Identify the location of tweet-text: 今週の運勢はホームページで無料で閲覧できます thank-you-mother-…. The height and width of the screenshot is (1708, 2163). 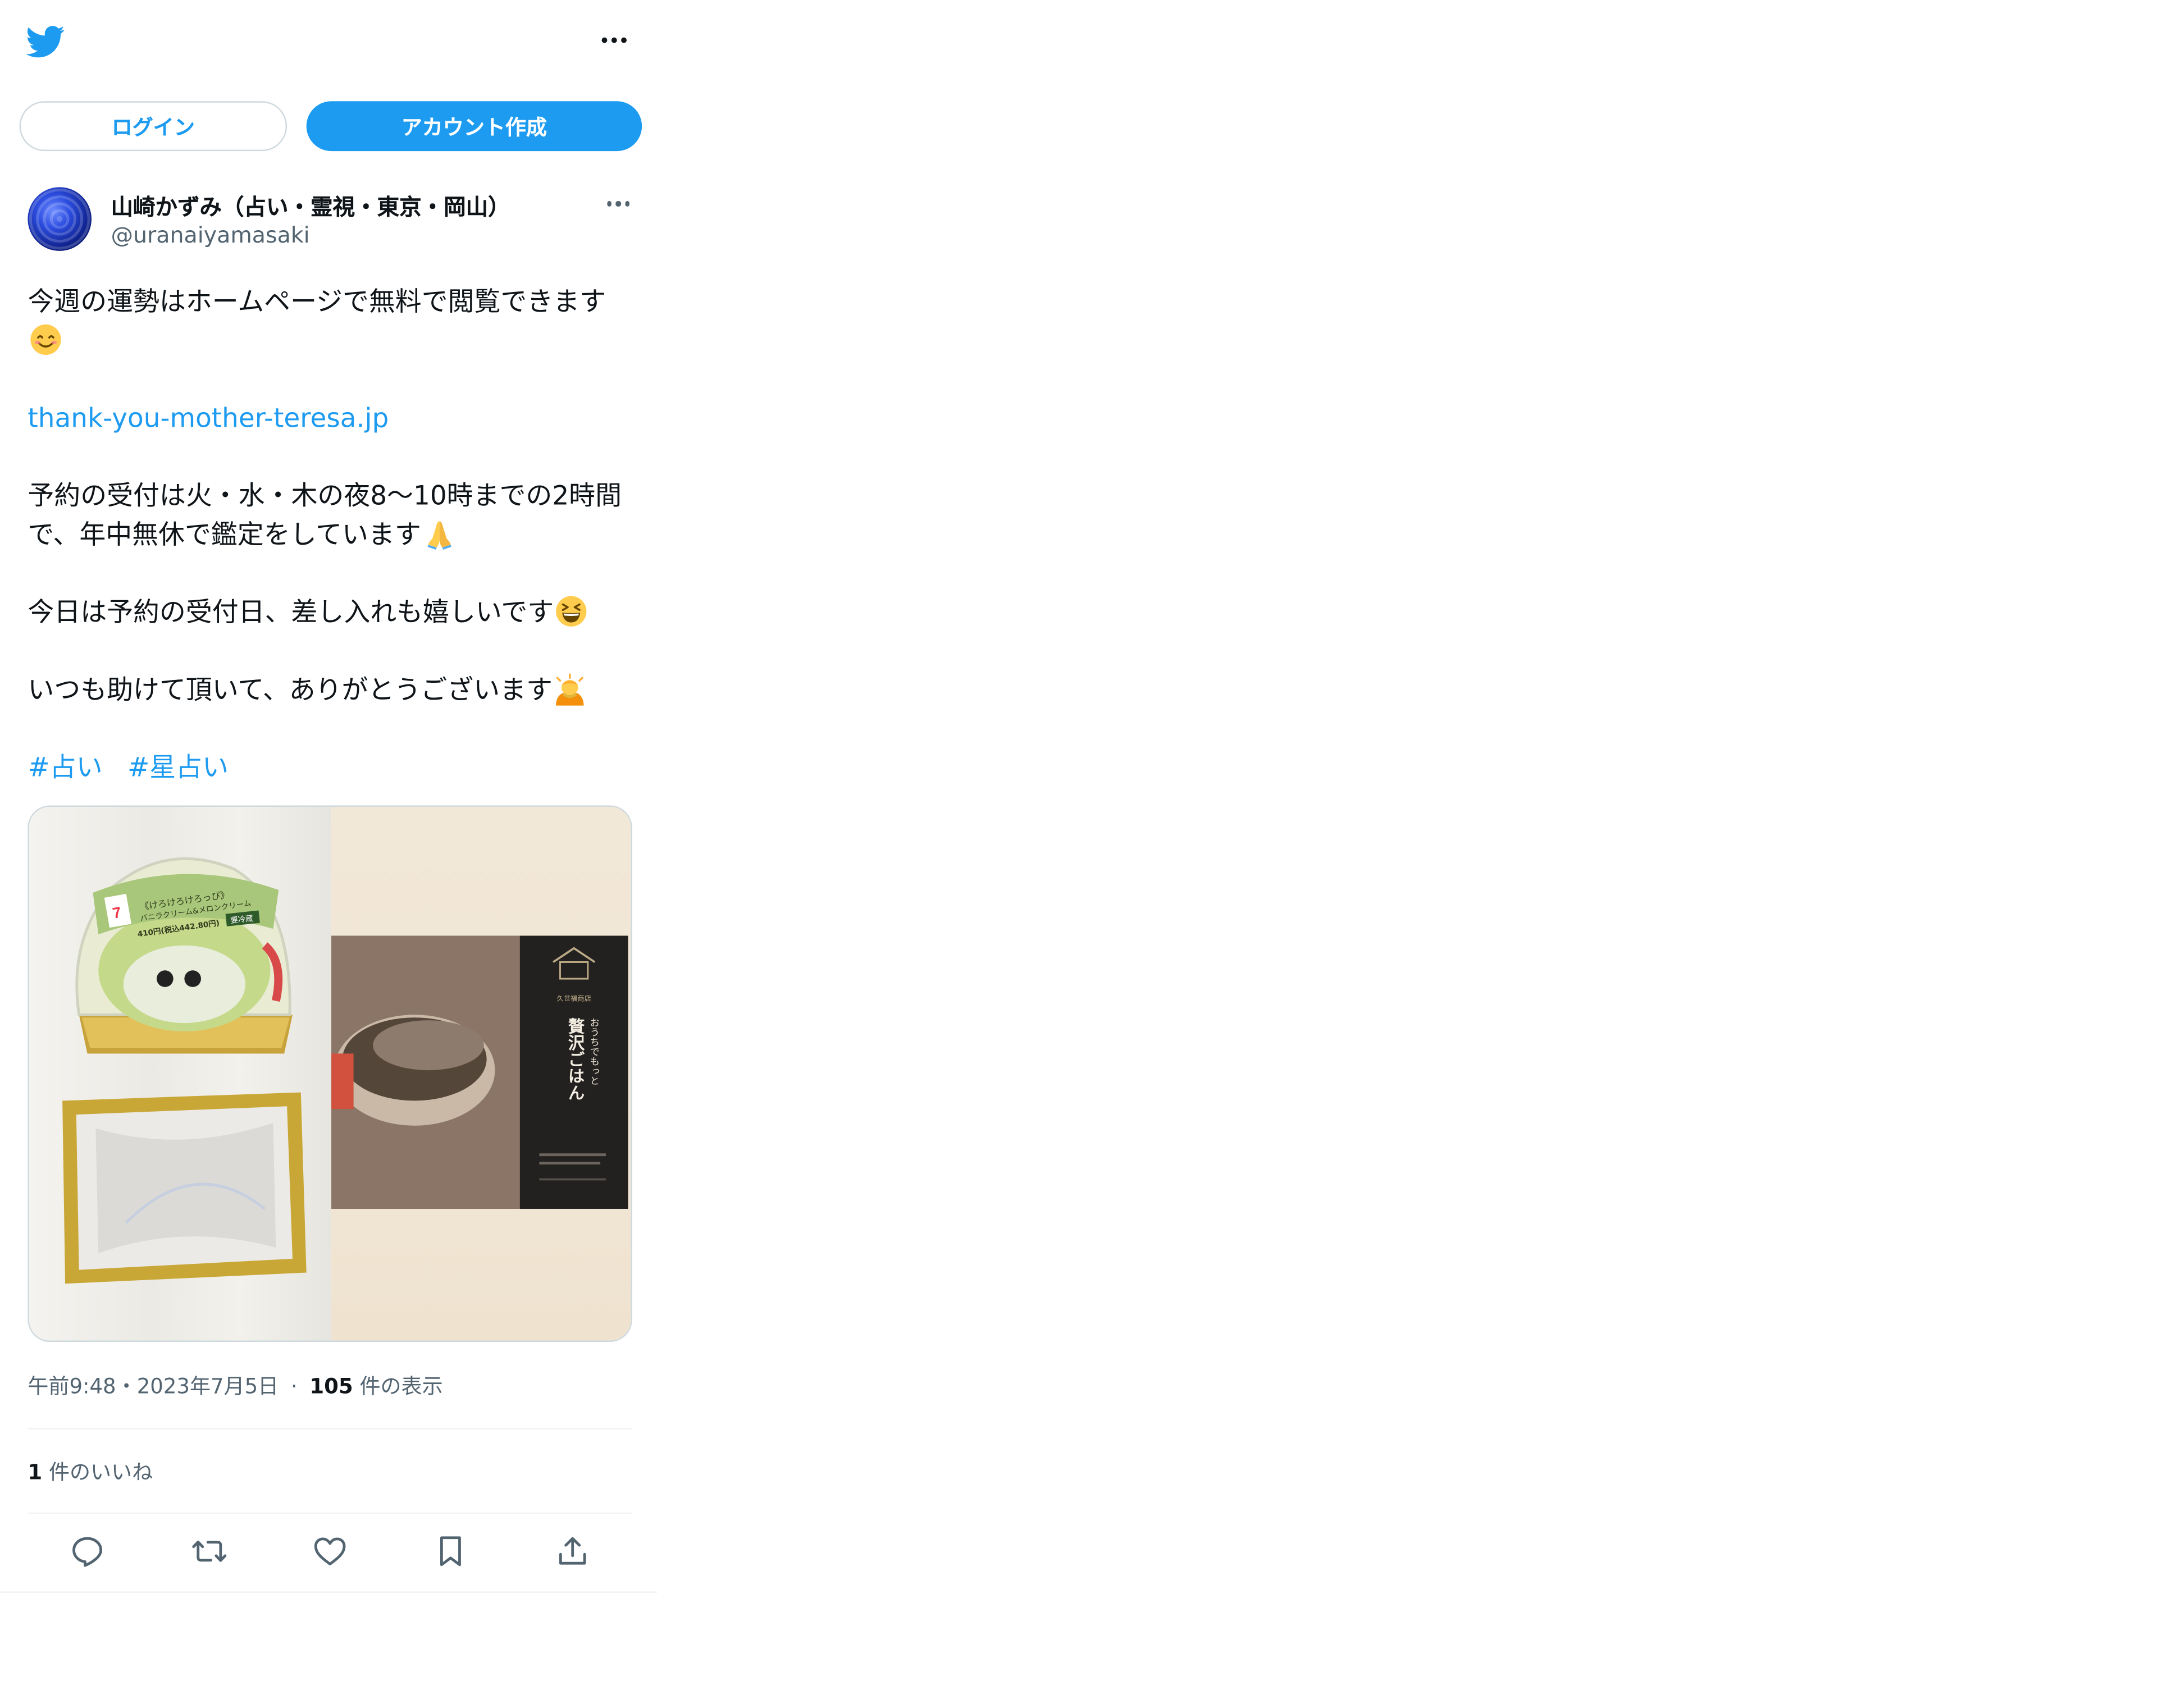
(333, 536).